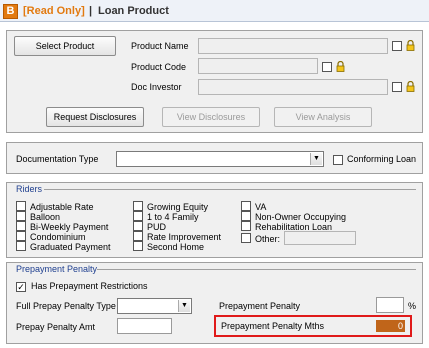 The image size is (429, 348). I want to click on prepayment-penalty-field, so click(390, 305).